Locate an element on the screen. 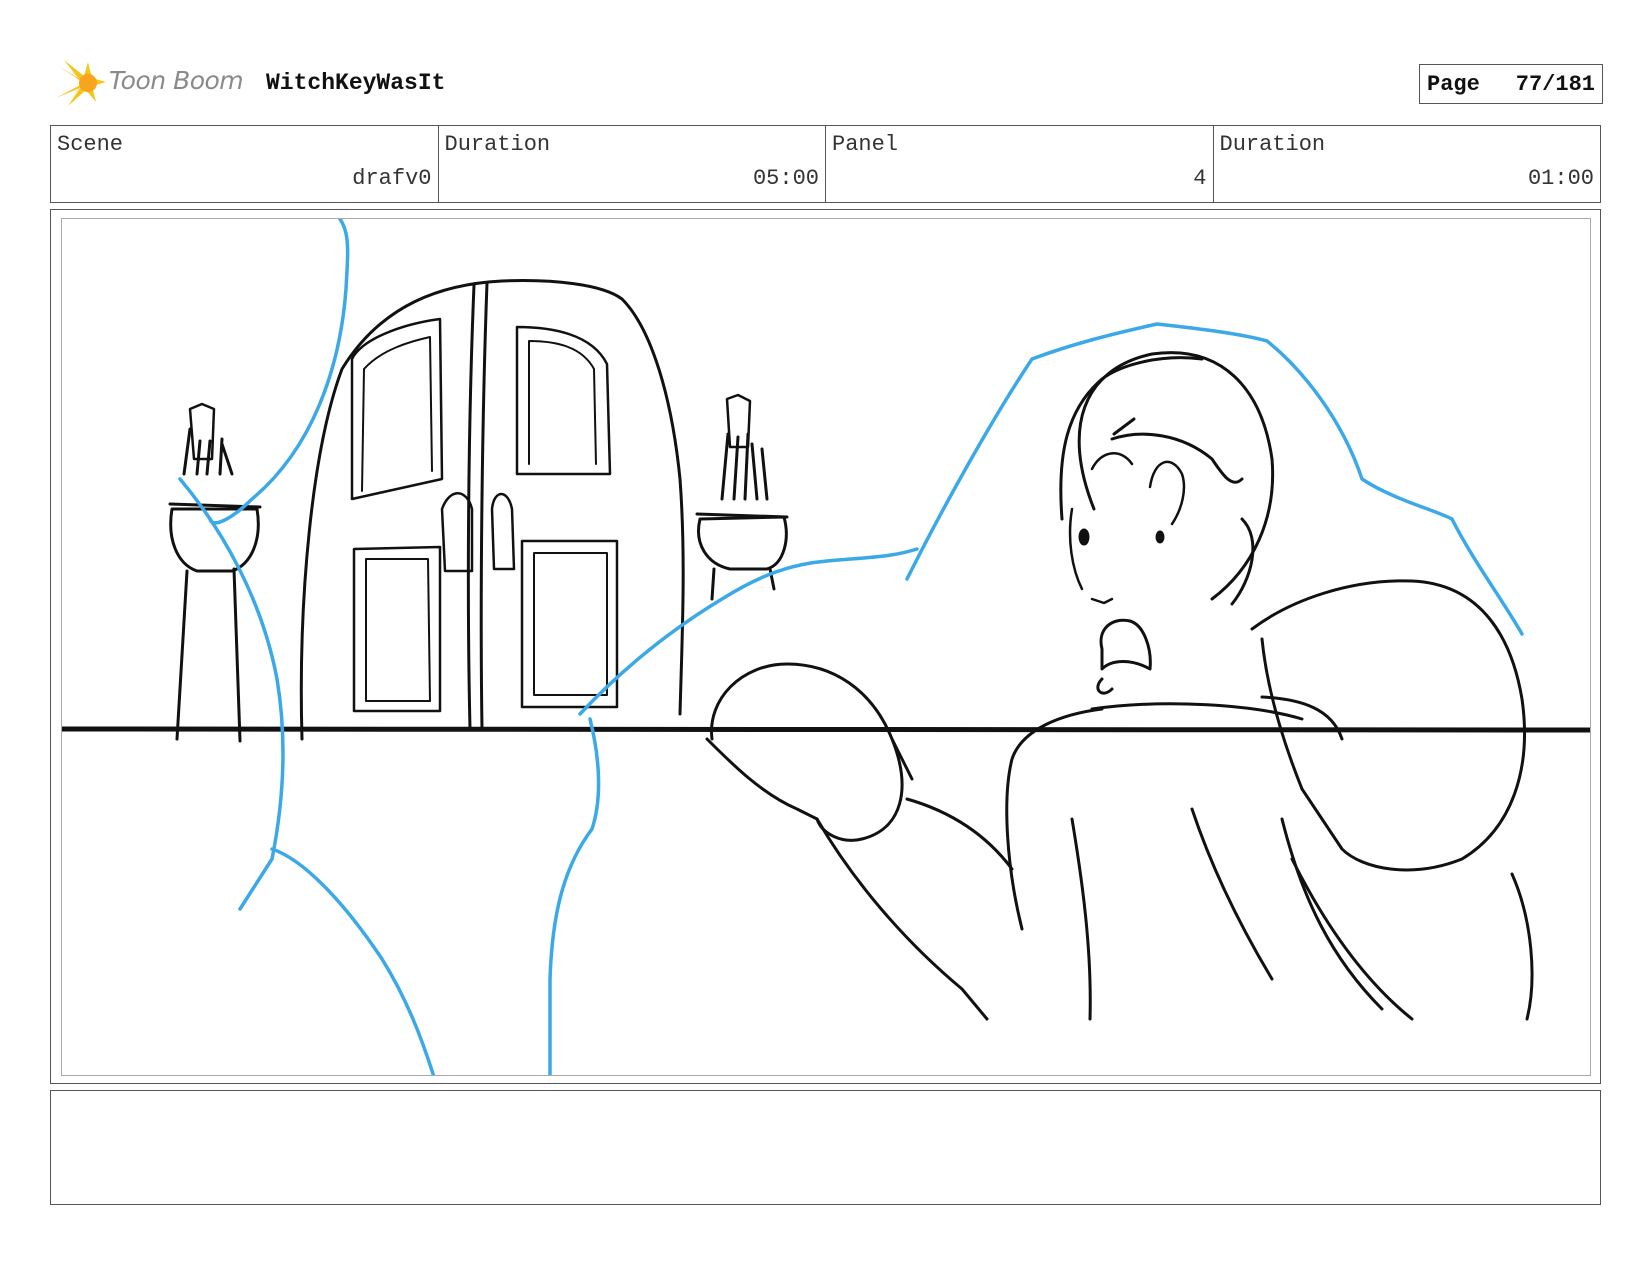 This screenshot has width=1650, height=1275. panel-value: 4 is located at coordinates (1200, 178).